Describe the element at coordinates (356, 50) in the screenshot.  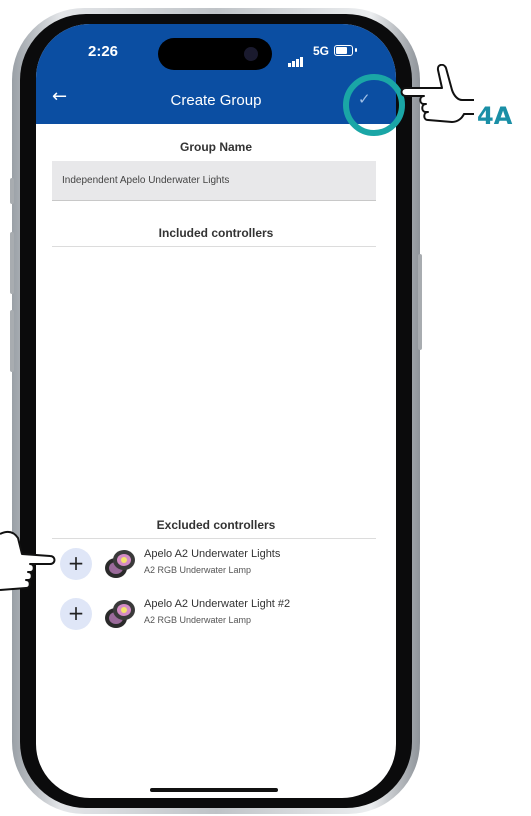
I see `battery-tip` at that location.